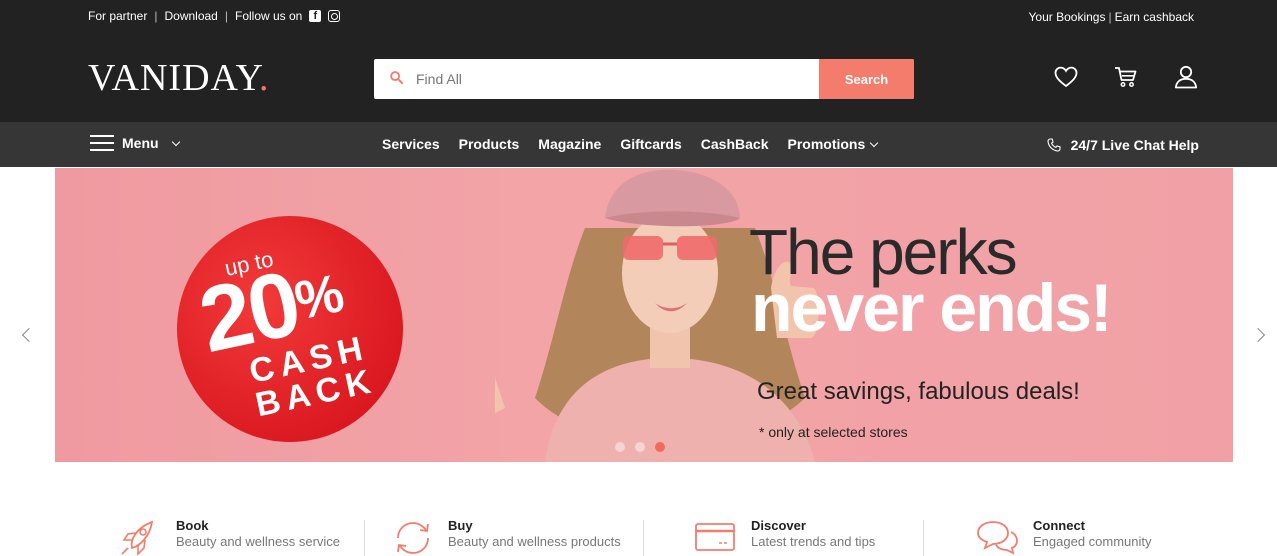 This screenshot has height=556, width=1277. Describe the element at coordinates (735, 144) in the screenshot. I see `nav-cashback: CashBack` at that location.